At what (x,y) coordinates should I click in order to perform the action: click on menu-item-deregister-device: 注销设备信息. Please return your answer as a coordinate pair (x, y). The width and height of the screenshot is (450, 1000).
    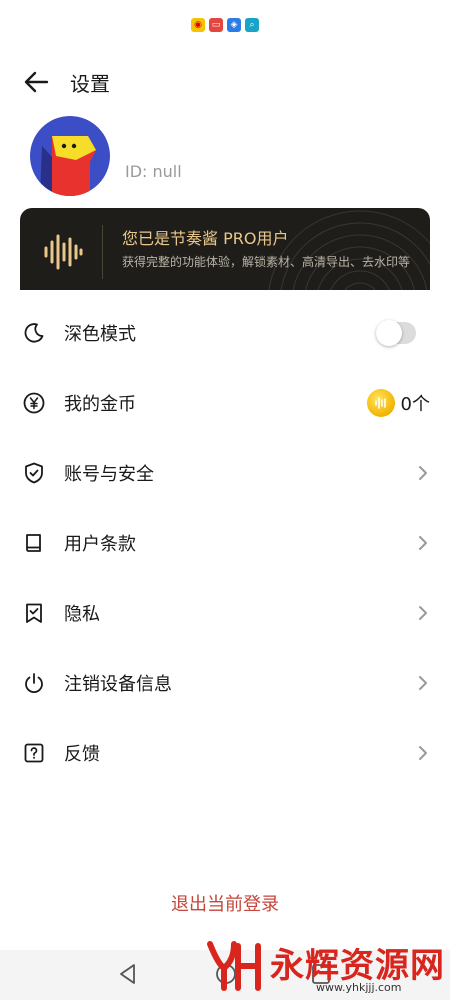
    Looking at the image, I should click on (225, 683).